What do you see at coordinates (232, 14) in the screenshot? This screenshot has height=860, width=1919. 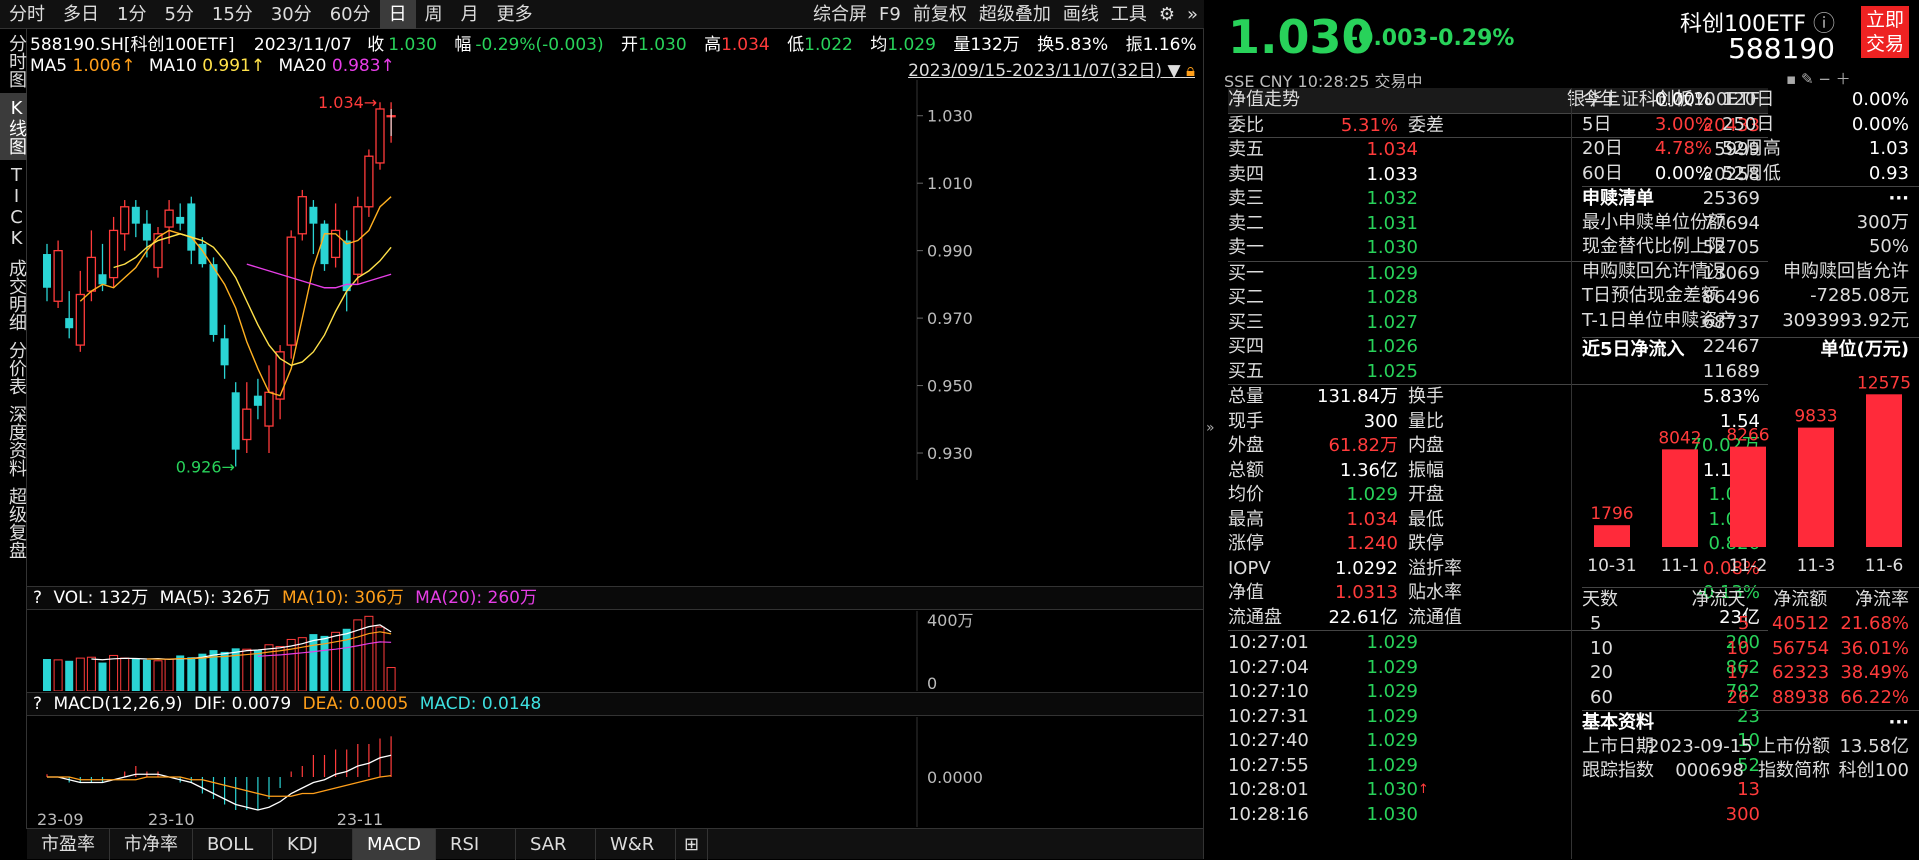 I see `period-tab: 15分` at bounding box center [232, 14].